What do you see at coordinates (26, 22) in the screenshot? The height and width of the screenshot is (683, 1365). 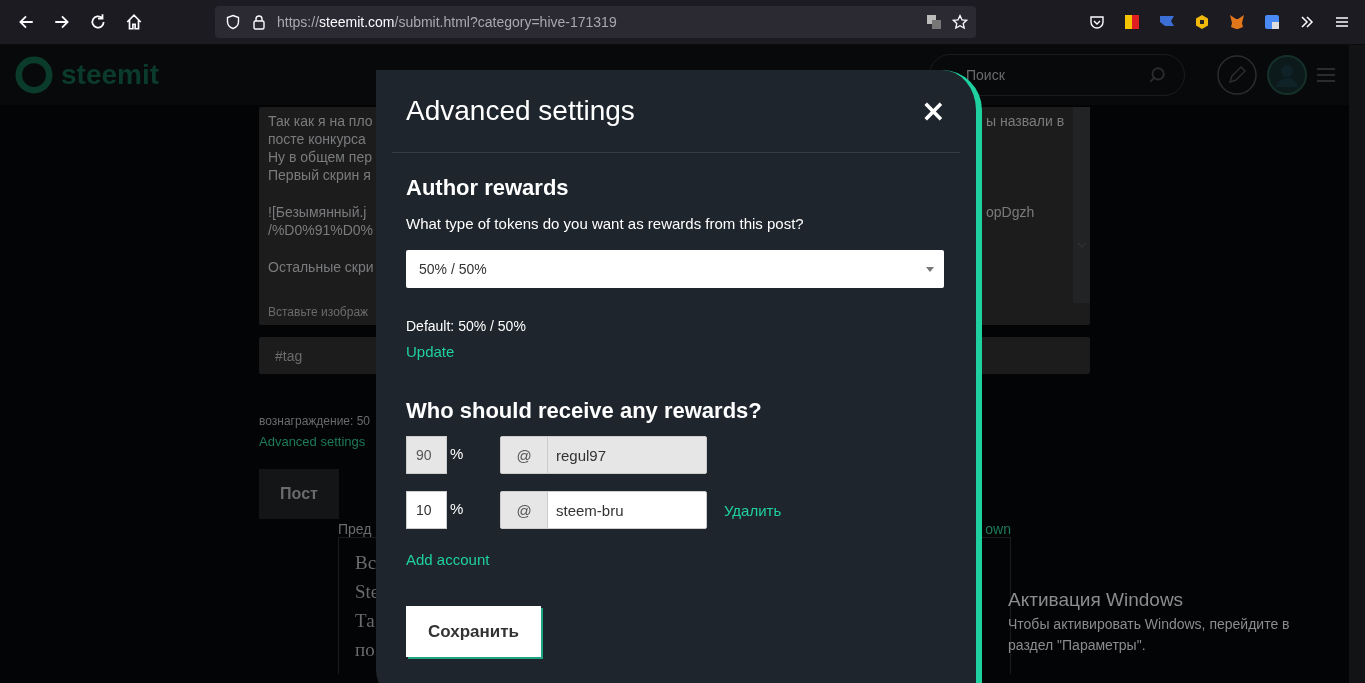 I see `back-icon` at bounding box center [26, 22].